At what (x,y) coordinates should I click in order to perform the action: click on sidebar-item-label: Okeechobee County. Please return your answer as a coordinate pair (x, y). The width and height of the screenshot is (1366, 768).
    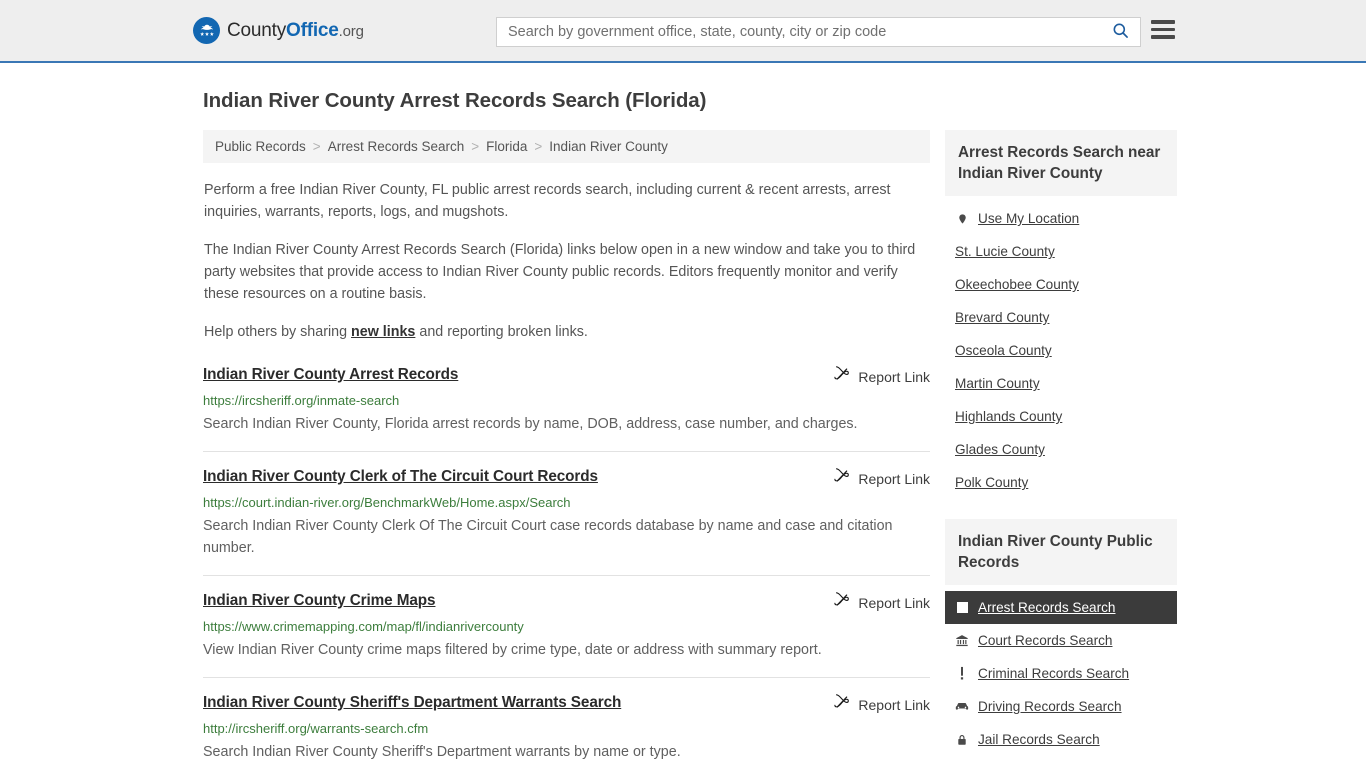
    Looking at the image, I should click on (1017, 284).